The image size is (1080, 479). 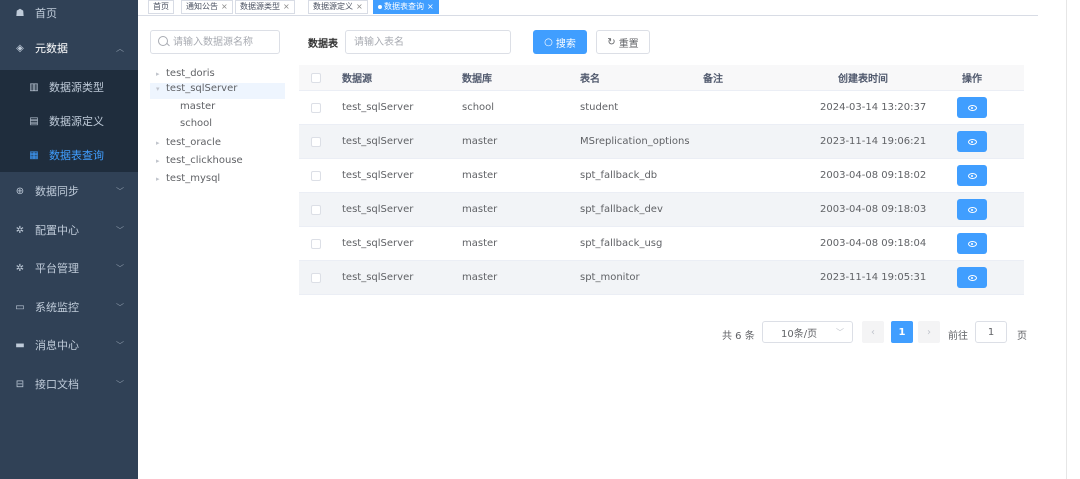 What do you see at coordinates (202, 88) in the screenshot?
I see `tree-node-label: test_sqlServer` at bounding box center [202, 88].